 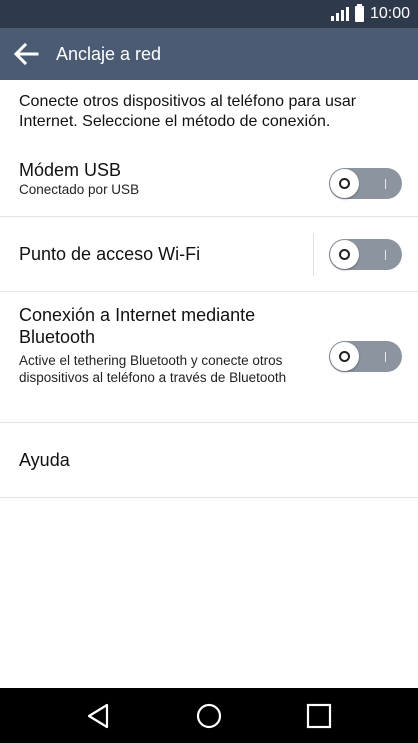 What do you see at coordinates (209, 254) in the screenshot?
I see `wifi-hotspot-row: Punto de acceso Wi-Fi` at bounding box center [209, 254].